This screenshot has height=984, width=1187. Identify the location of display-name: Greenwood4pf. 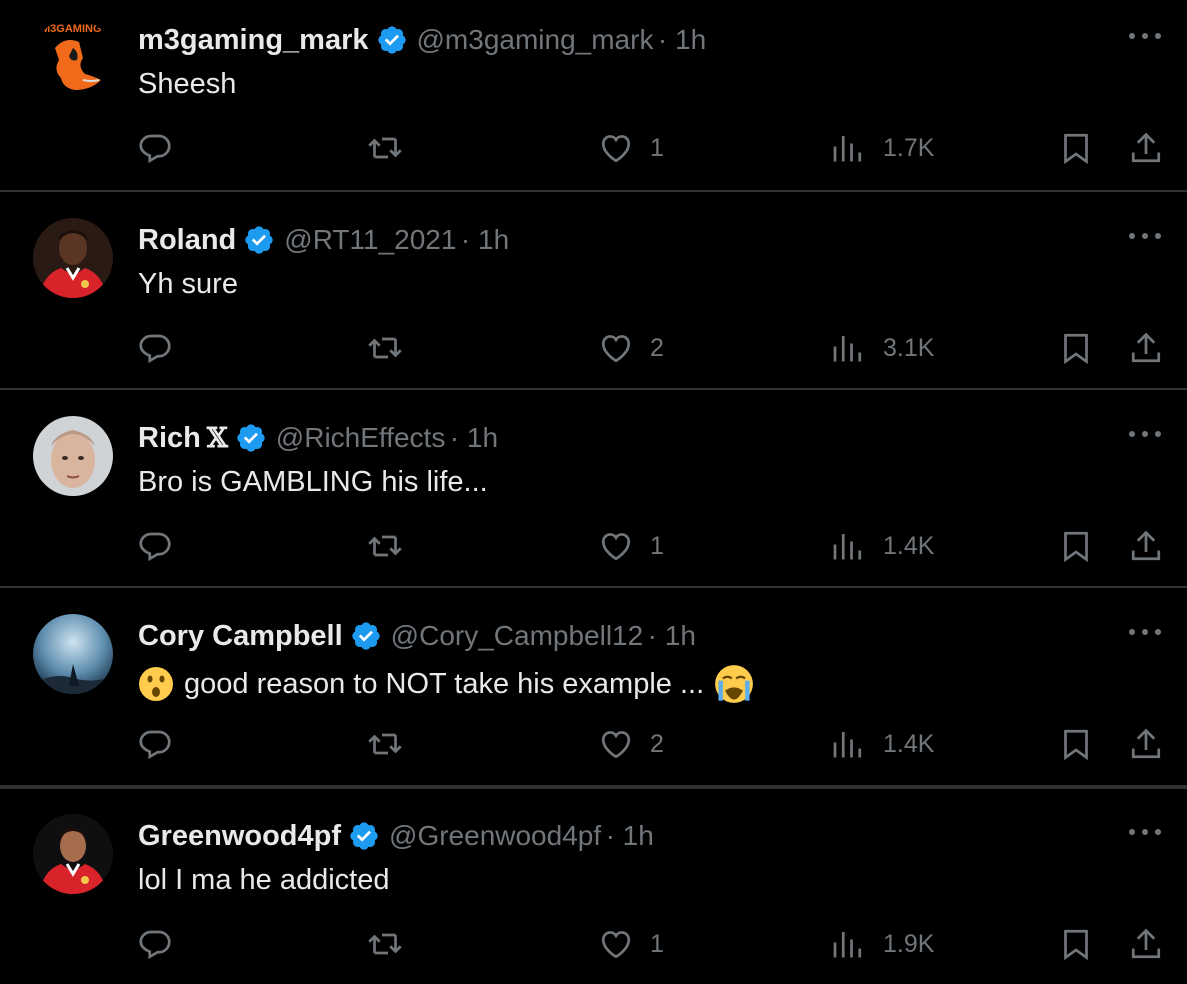
(239, 836).